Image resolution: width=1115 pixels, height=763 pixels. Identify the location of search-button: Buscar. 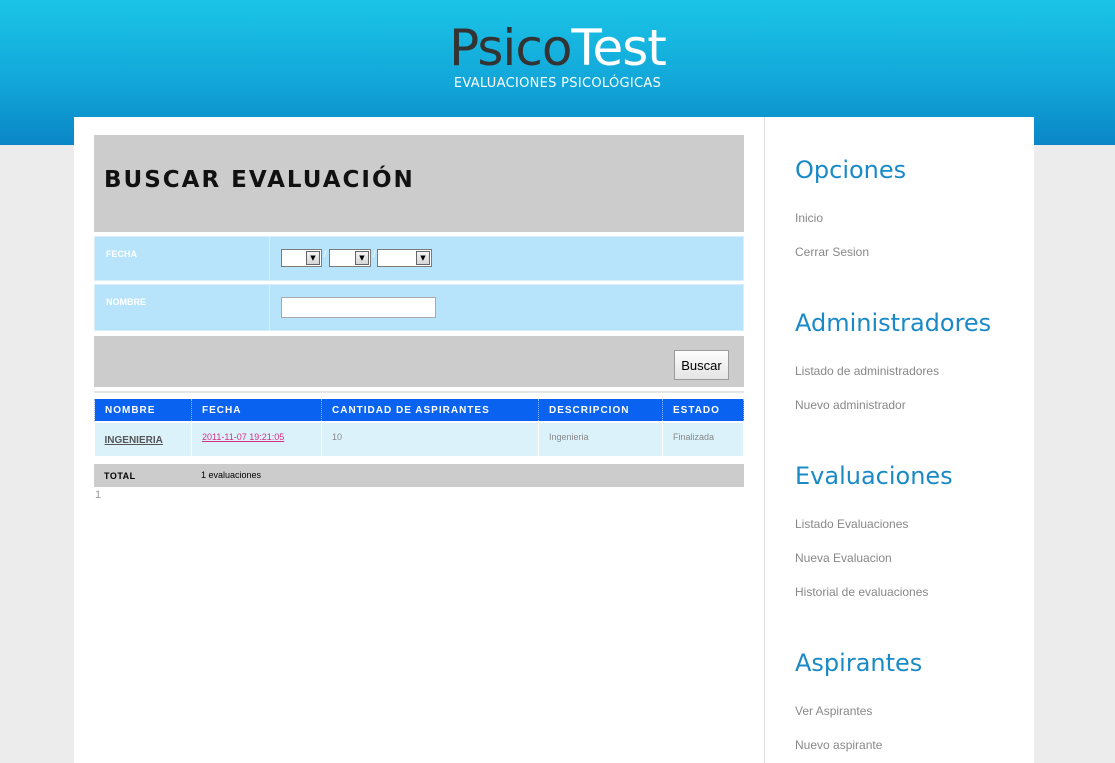
(701, 365).